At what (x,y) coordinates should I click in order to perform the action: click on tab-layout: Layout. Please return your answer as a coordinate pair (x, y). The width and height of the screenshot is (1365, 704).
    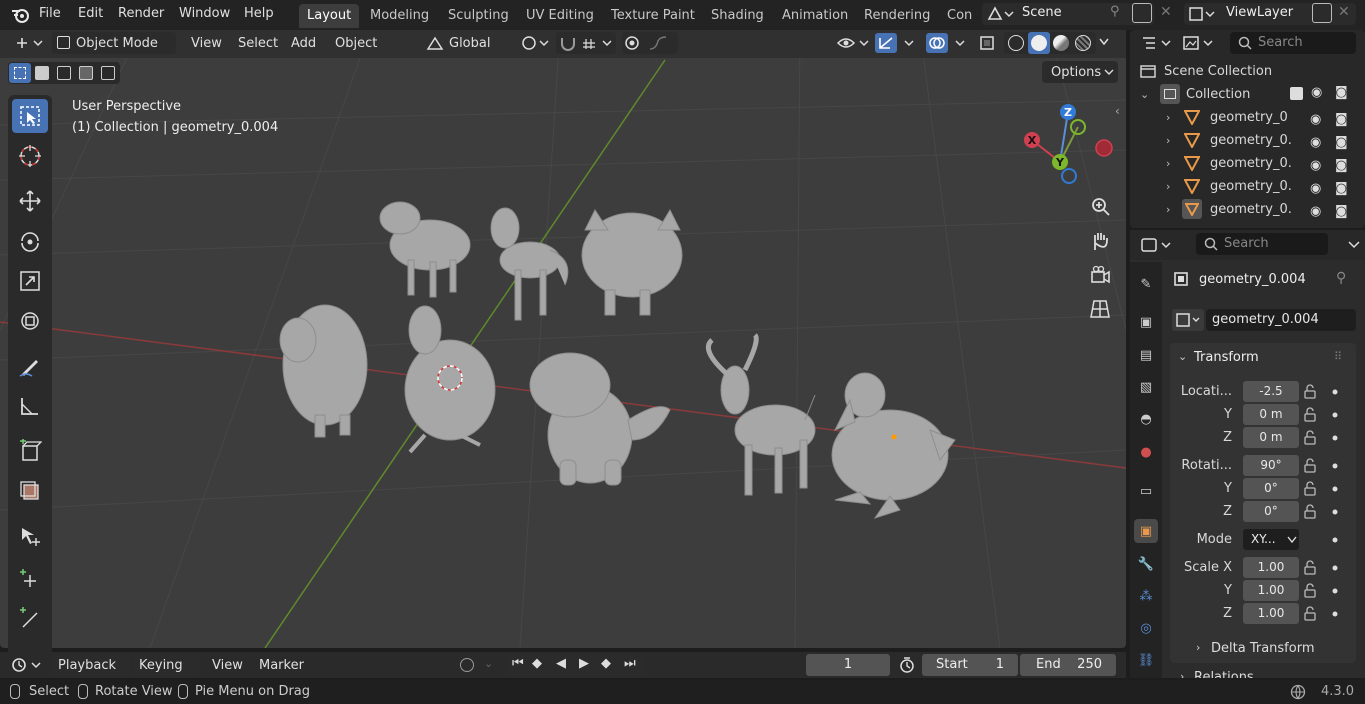
    Looking at the image, I should click on (329, 16).